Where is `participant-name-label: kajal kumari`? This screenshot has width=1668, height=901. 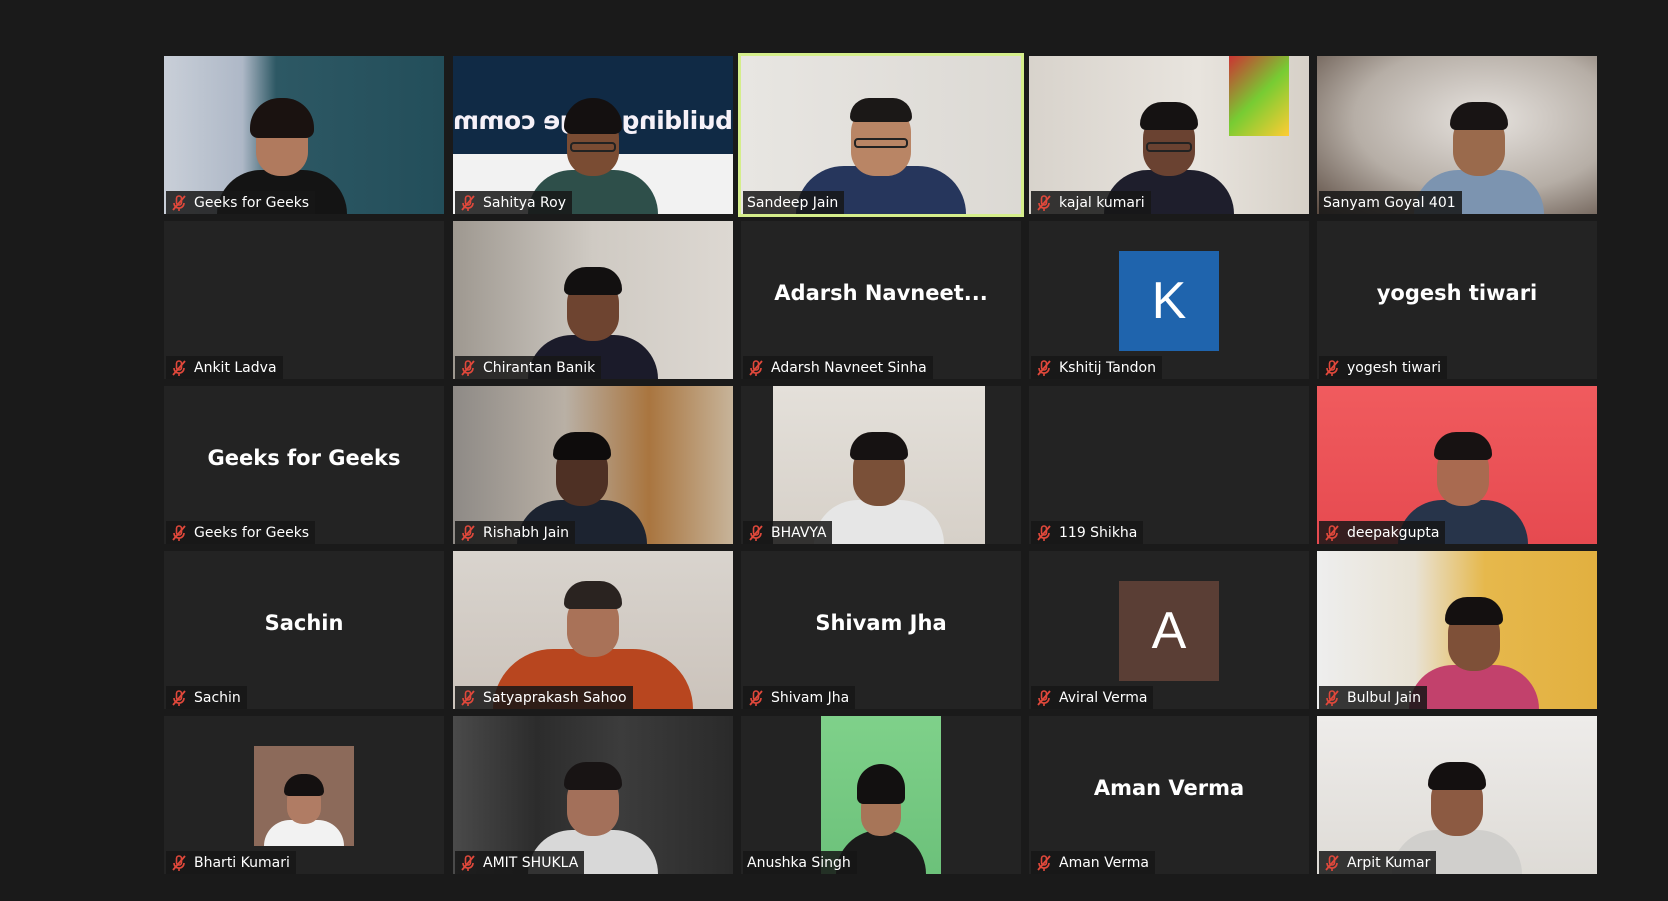
participant-name-label: kajal kumari is located at coordinates (1091, 202).